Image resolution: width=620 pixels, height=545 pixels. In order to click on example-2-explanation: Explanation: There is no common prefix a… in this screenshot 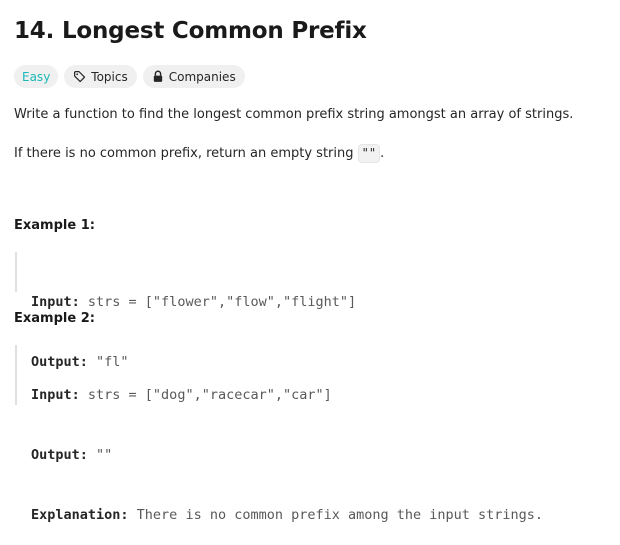, I will do `click(287, 515)`.